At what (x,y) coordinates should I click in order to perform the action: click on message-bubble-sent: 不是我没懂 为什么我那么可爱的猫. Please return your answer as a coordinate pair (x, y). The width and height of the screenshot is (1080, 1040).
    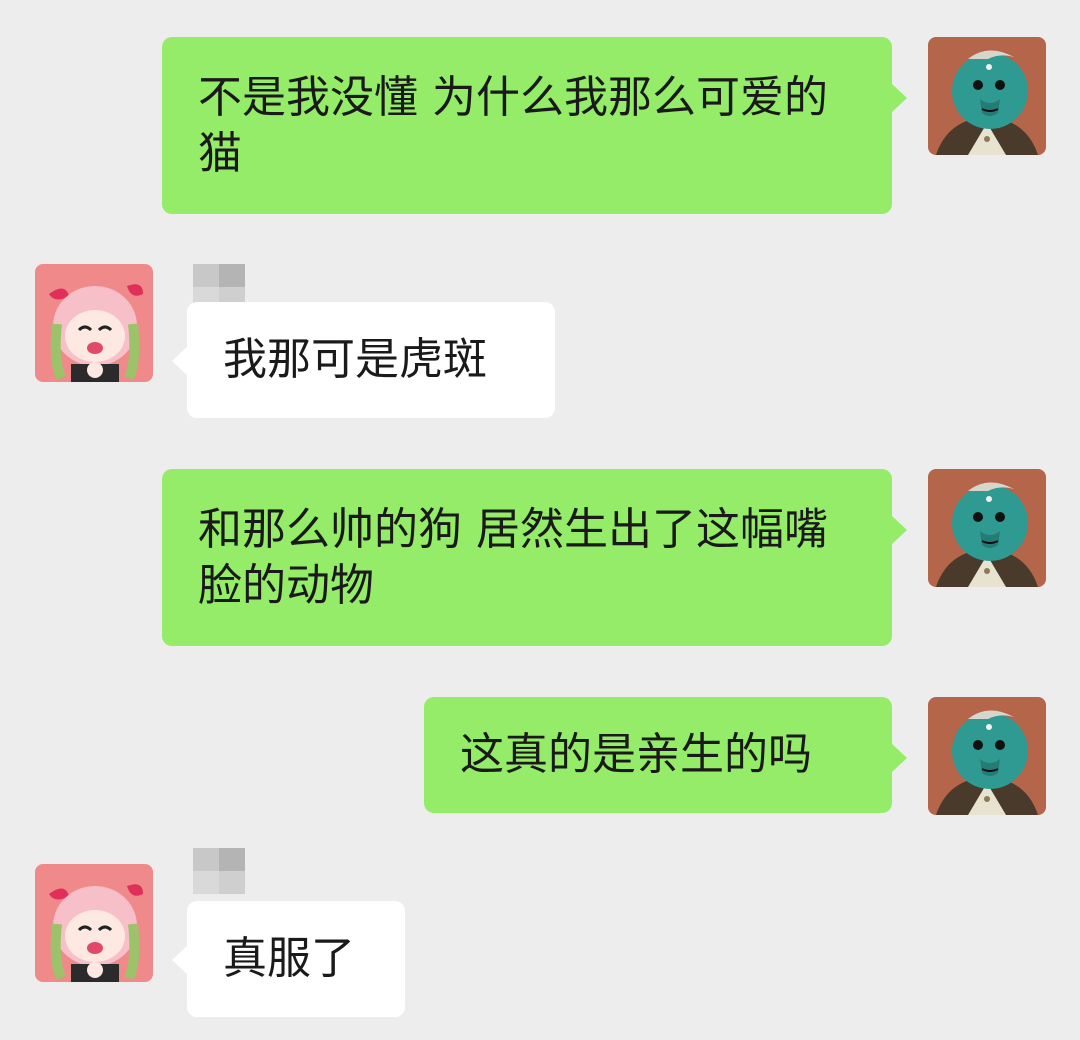
    Looking at the image, I should click on (534, 125).